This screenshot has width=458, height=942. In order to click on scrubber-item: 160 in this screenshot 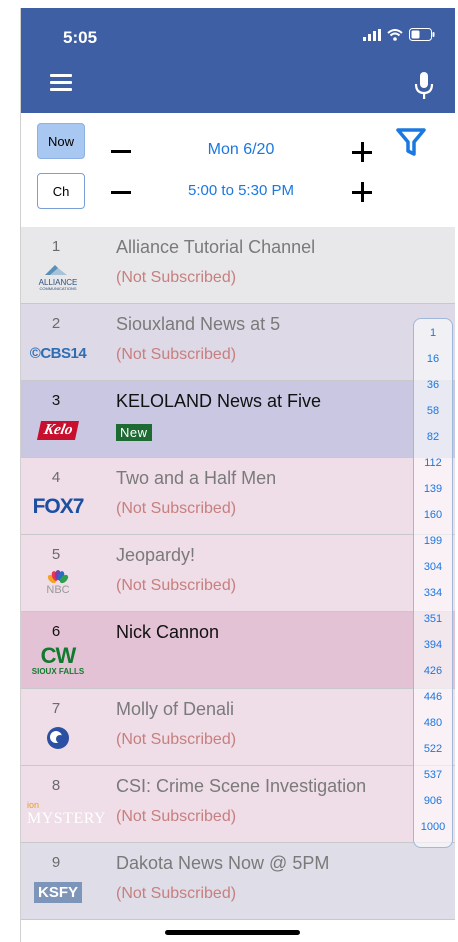, I will do `click(433, 515)`.